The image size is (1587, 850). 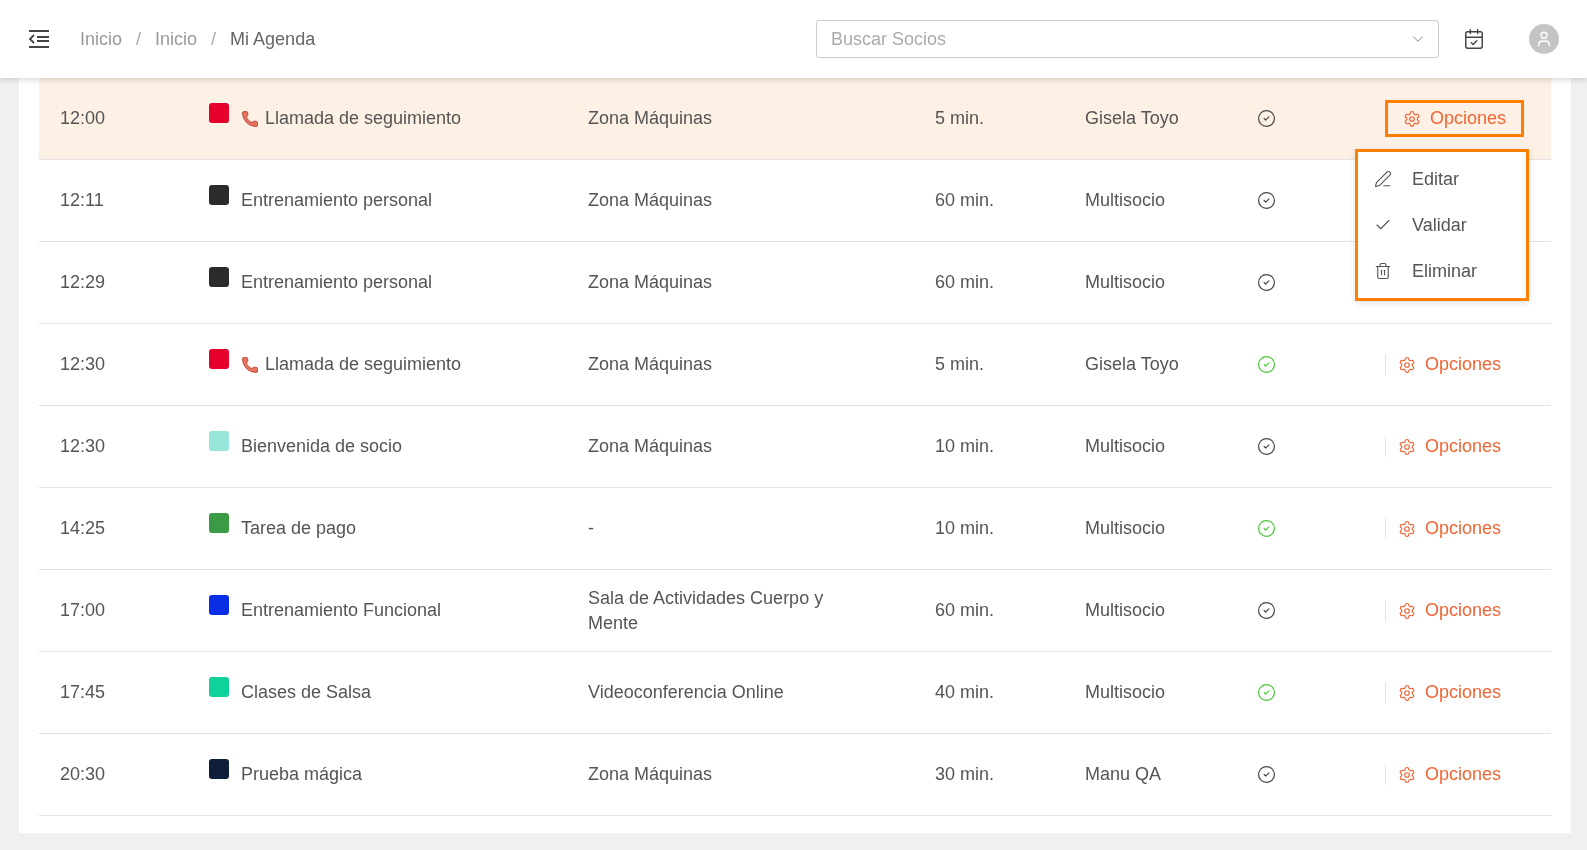 I want to click on activity-name: Bienvenida de socio, so click(x=322, y=446).